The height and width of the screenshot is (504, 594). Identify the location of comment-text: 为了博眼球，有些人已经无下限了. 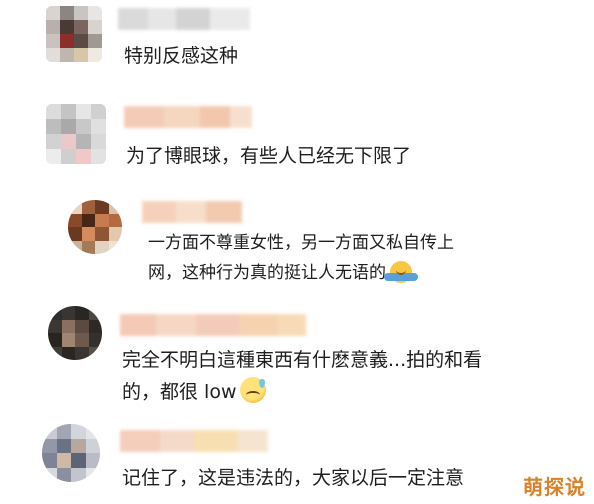
(269, 156).